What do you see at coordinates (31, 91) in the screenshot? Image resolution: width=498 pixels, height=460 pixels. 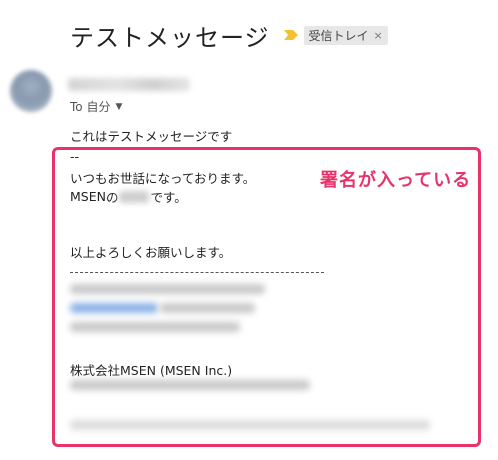 I see `sender-avatar` at bounding box center [31, 91].